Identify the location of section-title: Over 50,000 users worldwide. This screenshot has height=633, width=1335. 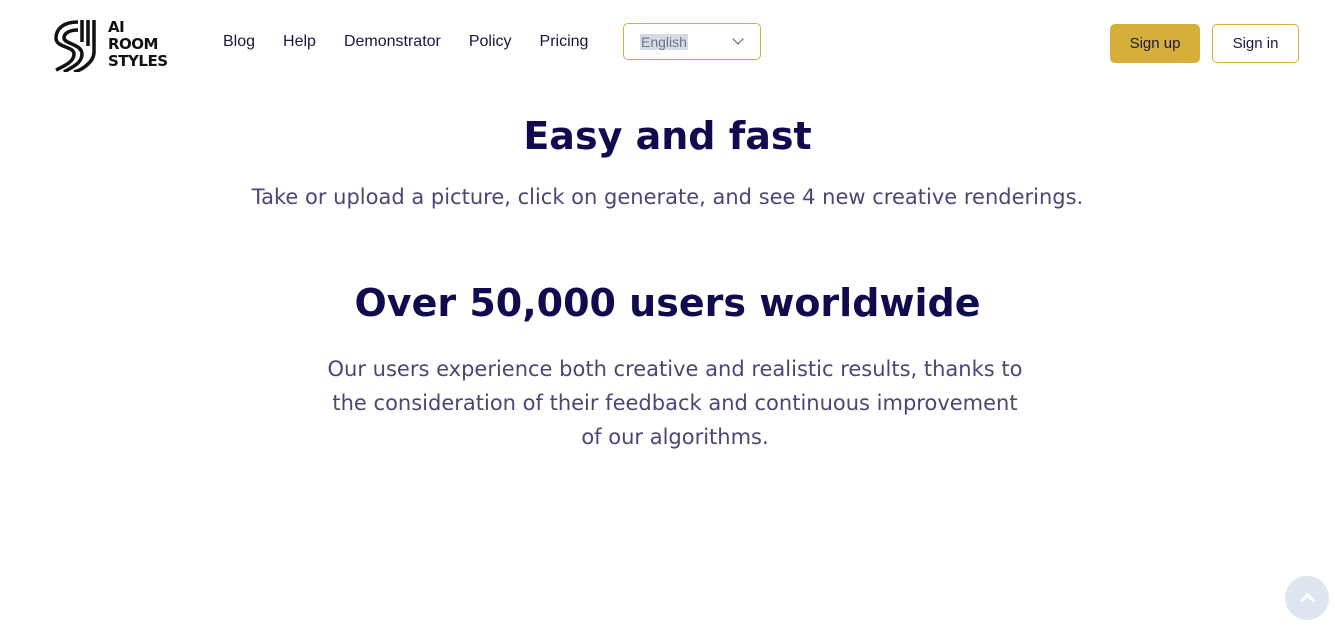
(667, 303).